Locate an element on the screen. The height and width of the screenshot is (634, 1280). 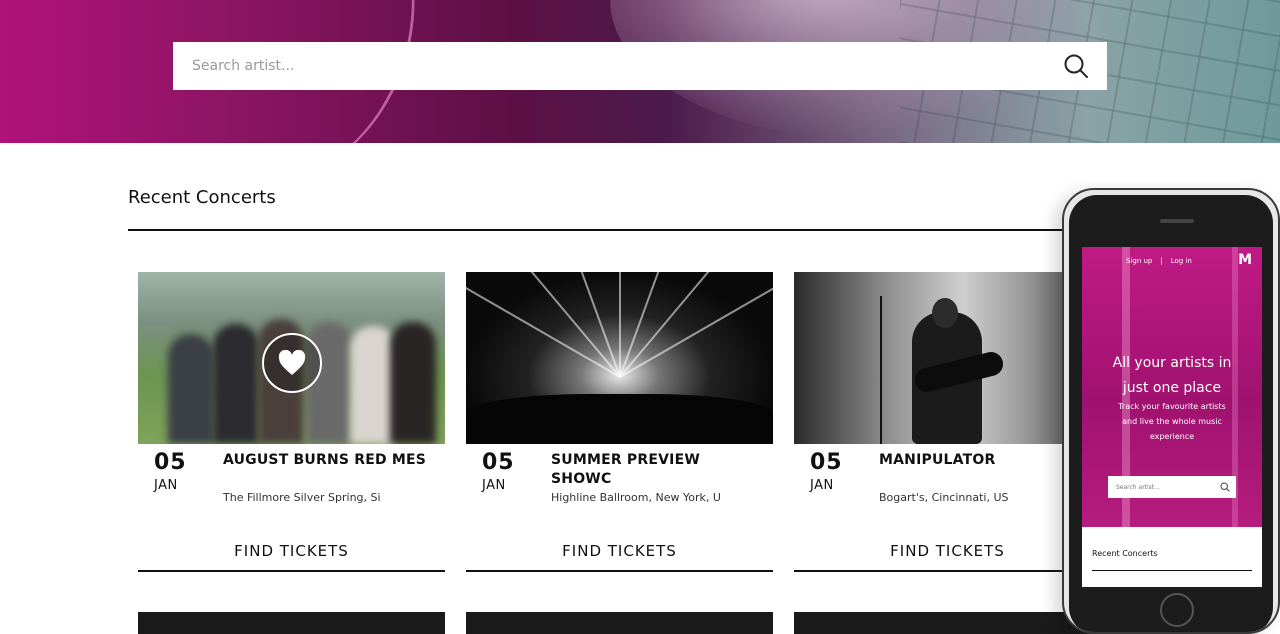
concert-name: AUGUST BURNS RED MES is located at coordinates (328, 460).